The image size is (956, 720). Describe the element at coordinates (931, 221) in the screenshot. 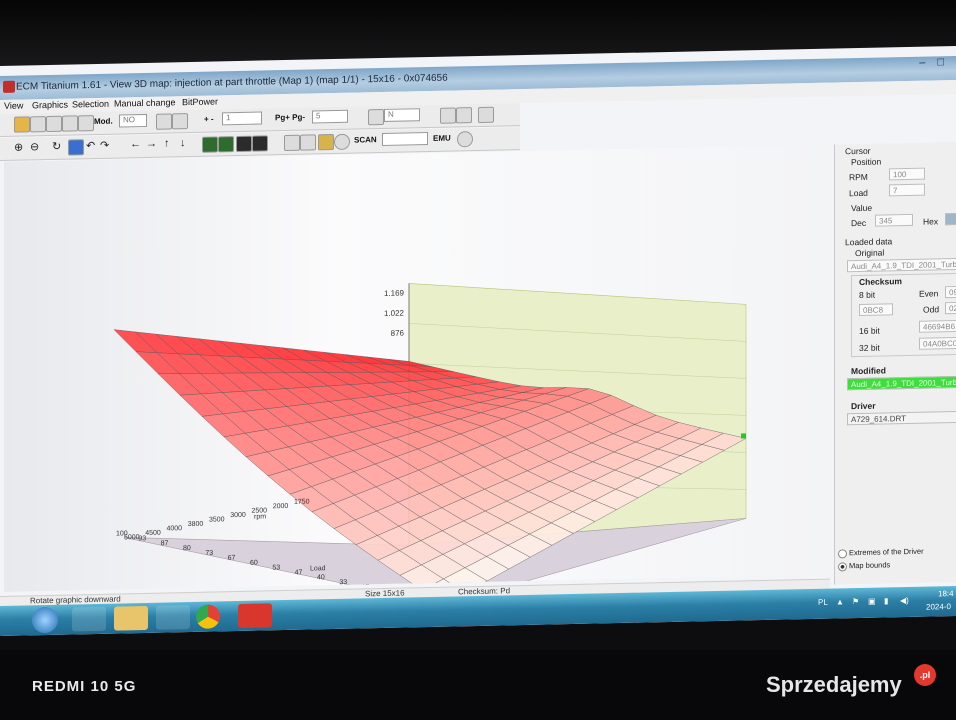

I see `hex-label: Hex` at that location.